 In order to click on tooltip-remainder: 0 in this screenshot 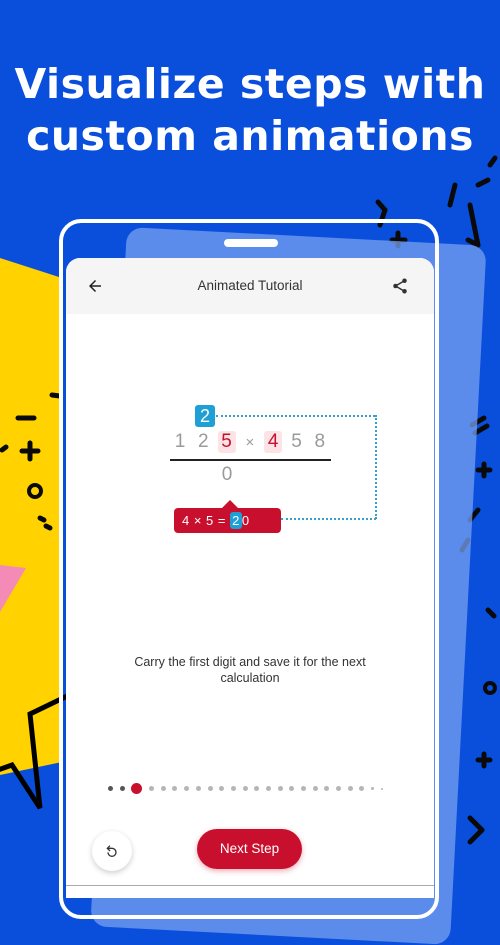, I will do `click(245, 520)`.